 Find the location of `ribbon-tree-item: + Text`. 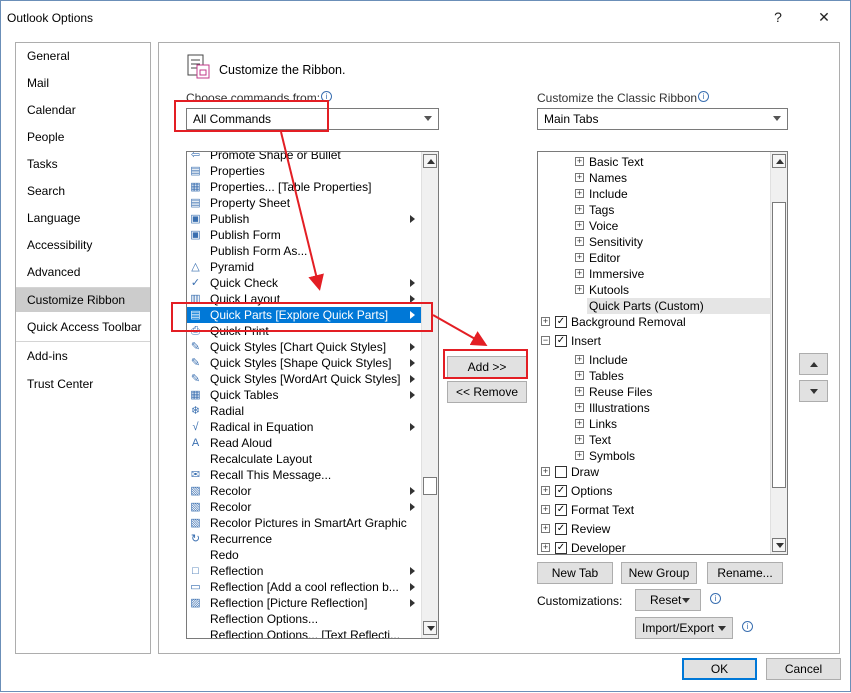

ribbon-tree-item: + Text is located at coordinates (654, 440).